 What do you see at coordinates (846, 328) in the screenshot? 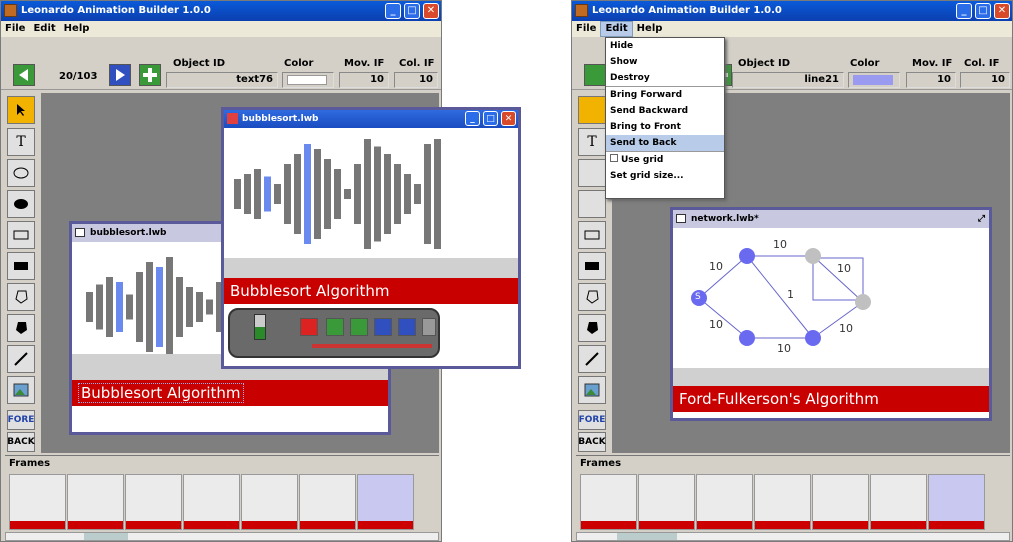
I see `edge-weight: 10` at bounding box center [846, 328].